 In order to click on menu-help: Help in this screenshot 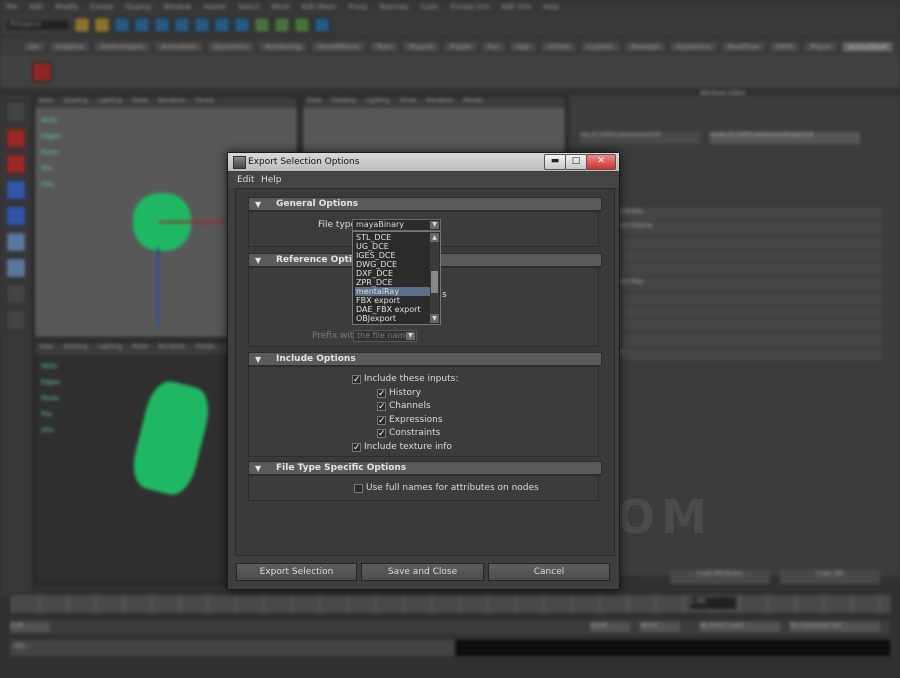, I will do `click(271, 180)`.